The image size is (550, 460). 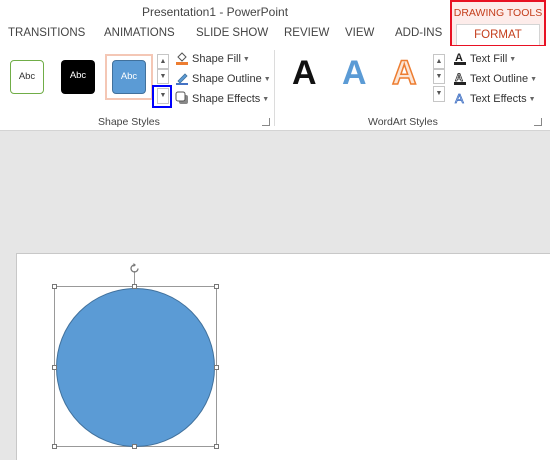 I want to click on fill-bucket-icon, so click(x=182, y=58).